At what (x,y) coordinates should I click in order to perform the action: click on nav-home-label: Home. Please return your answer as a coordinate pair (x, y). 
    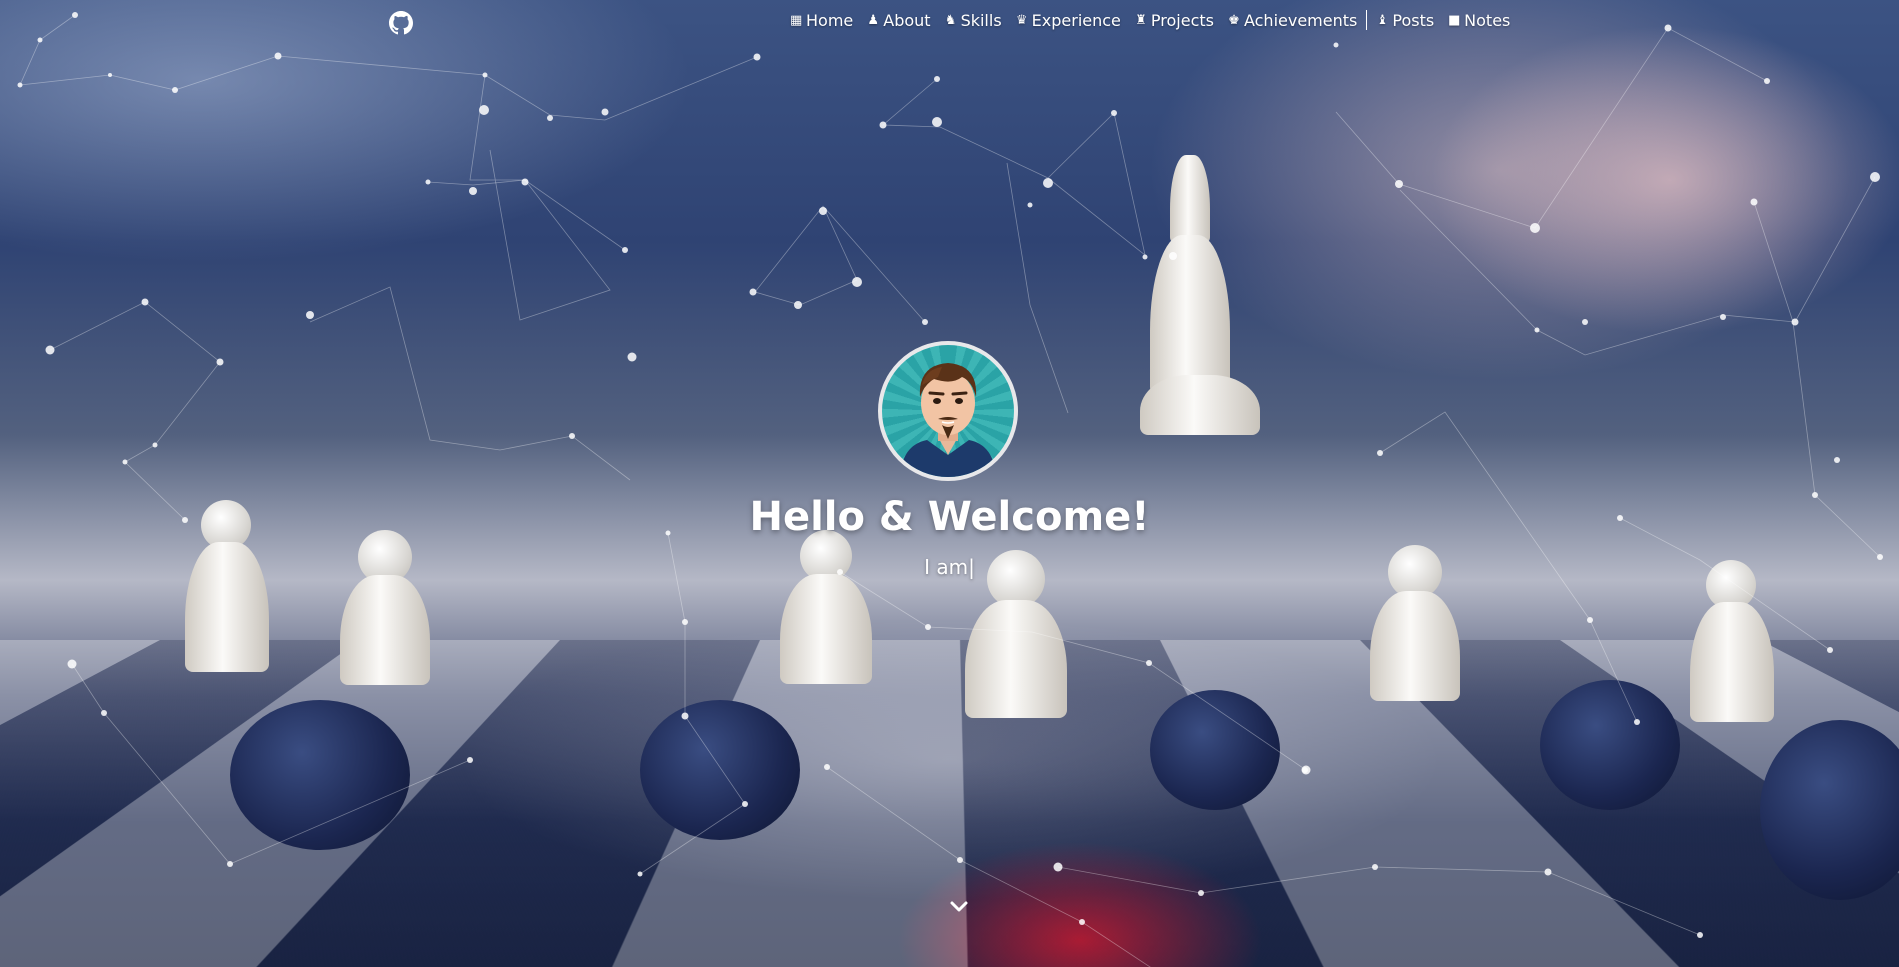
    Looking at the image, I should click on (830, 20).